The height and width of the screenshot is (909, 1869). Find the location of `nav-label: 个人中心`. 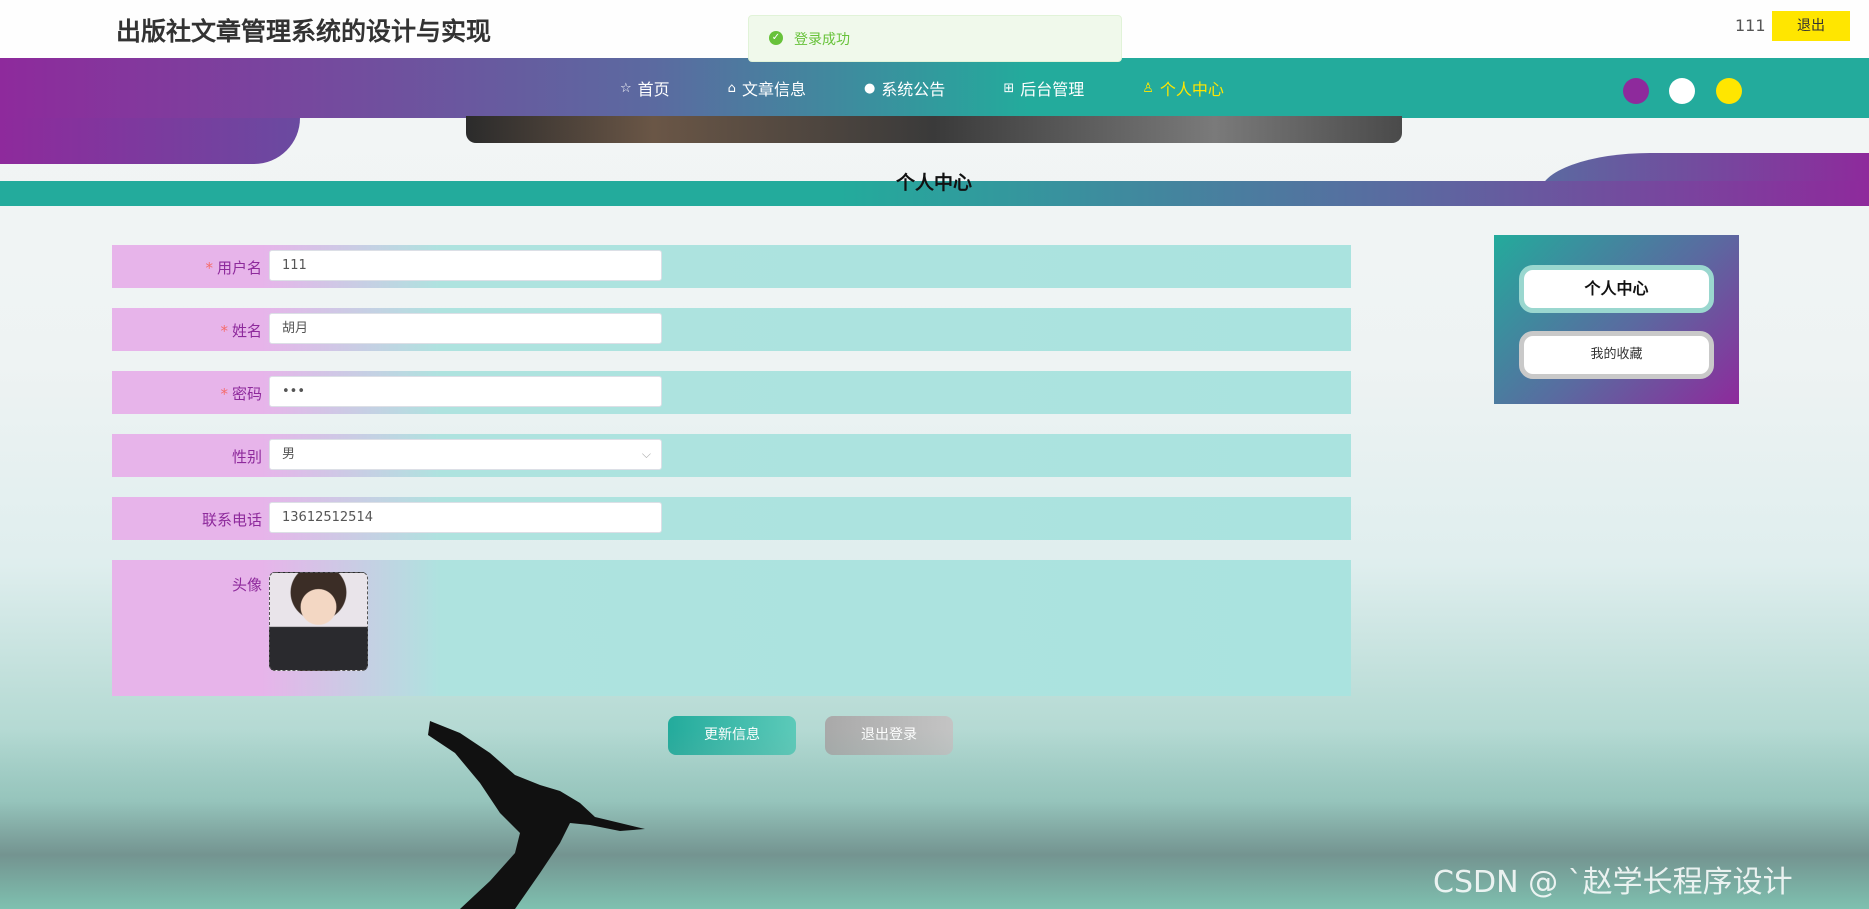

nav-label: 个人中心 is located at coordinates (1191, 89).